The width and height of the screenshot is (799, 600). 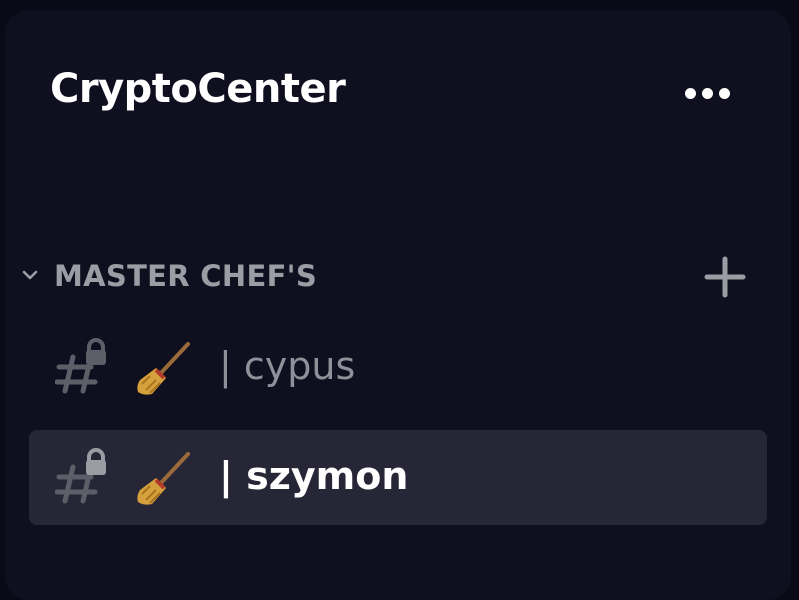 I want to click on category-header: MASTER CHEF'S, so click(x=394, y=278).